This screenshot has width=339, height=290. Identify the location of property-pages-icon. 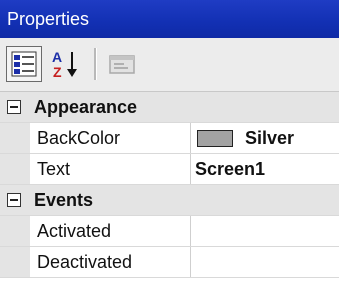
(122, 64).